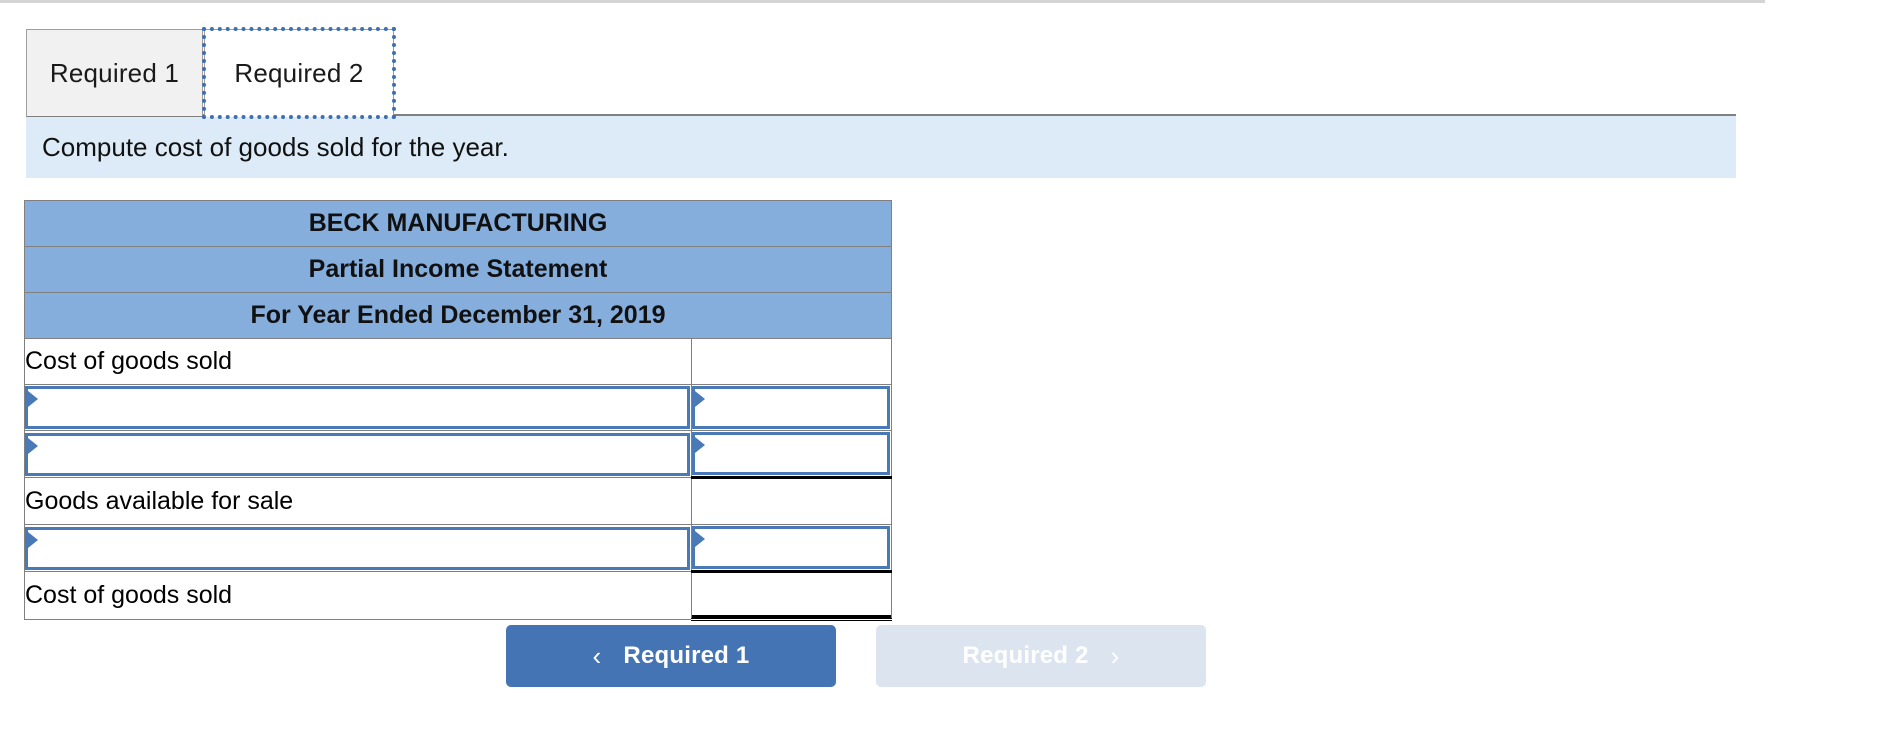  I want to click on instruction-text: Compute cost of goods sold for the year., so click(275, 146).